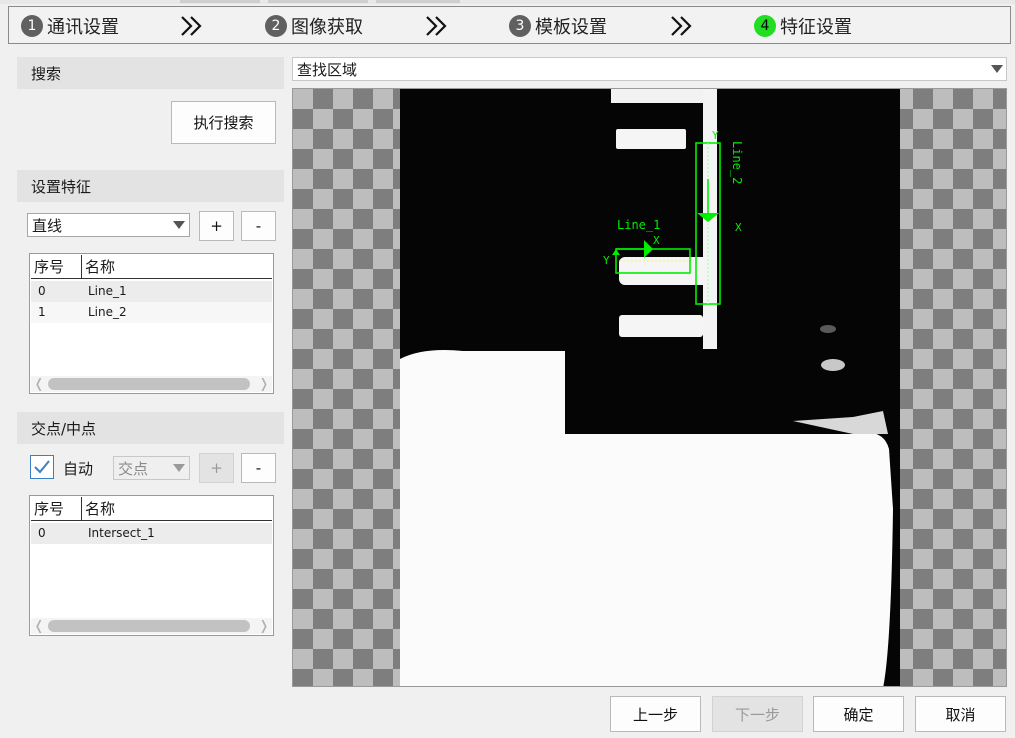  I want to click on table-row: 0 Line_1, so click(151, 291).